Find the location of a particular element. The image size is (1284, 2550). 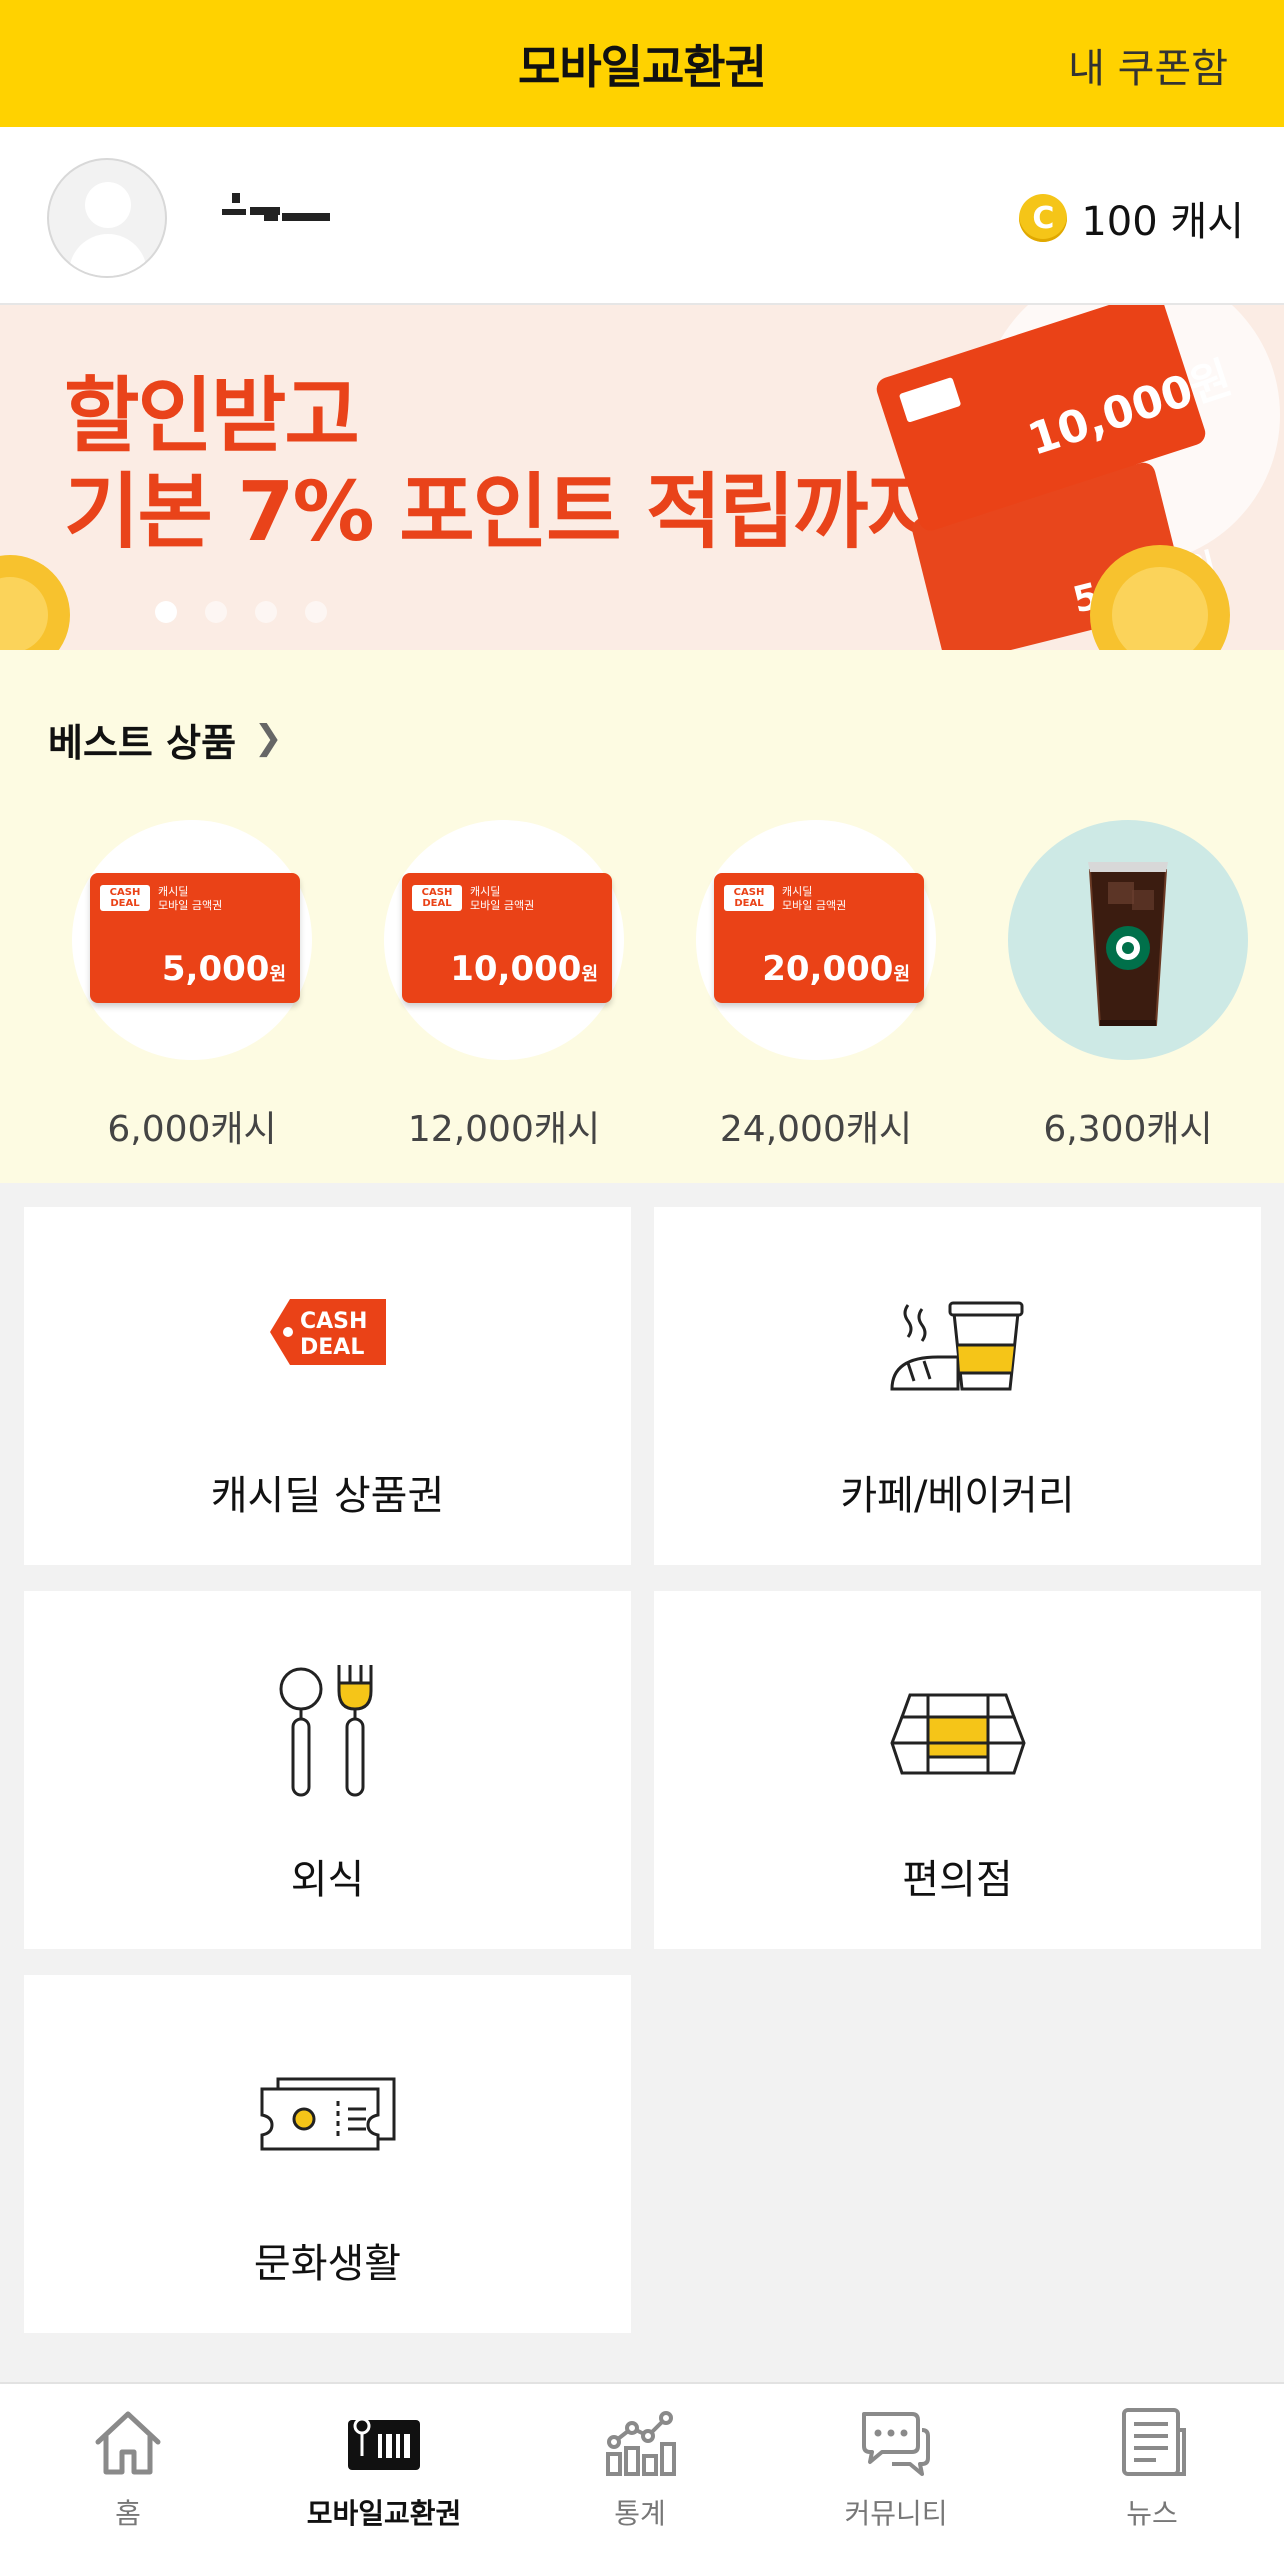

best-product-item: 6,300캐시 is located at coordinates (1128, 986).